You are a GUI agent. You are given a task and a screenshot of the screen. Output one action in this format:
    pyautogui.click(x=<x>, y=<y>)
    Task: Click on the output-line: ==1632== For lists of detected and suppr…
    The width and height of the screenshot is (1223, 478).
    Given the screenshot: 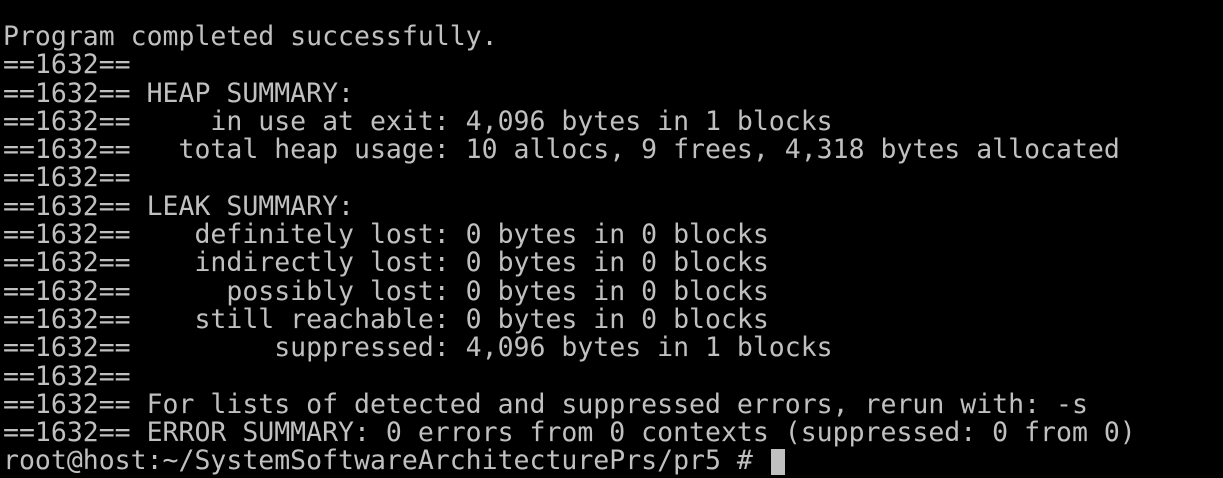 What is the action you would take?
    pyautogui.click(x=545, y=404)
    